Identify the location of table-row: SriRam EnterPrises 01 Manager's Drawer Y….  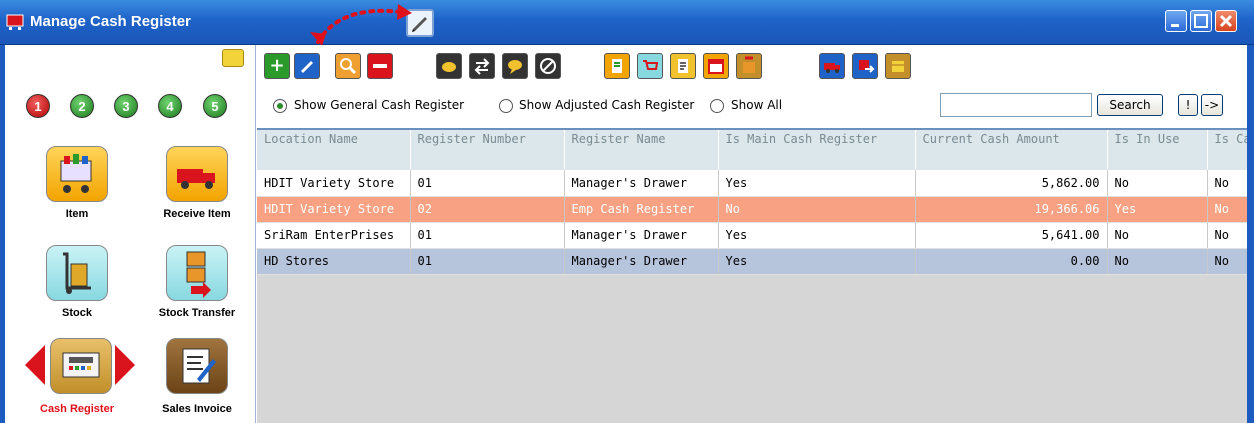
(752, 235).